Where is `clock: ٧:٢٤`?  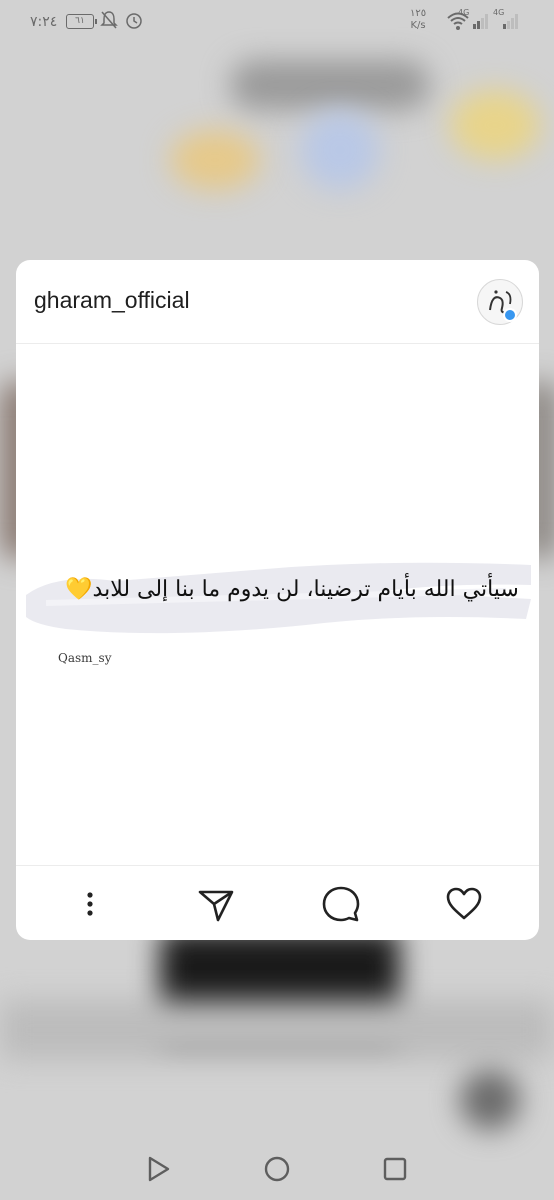 clock: ٧:٢٤ is located at coordinates (44, 22).